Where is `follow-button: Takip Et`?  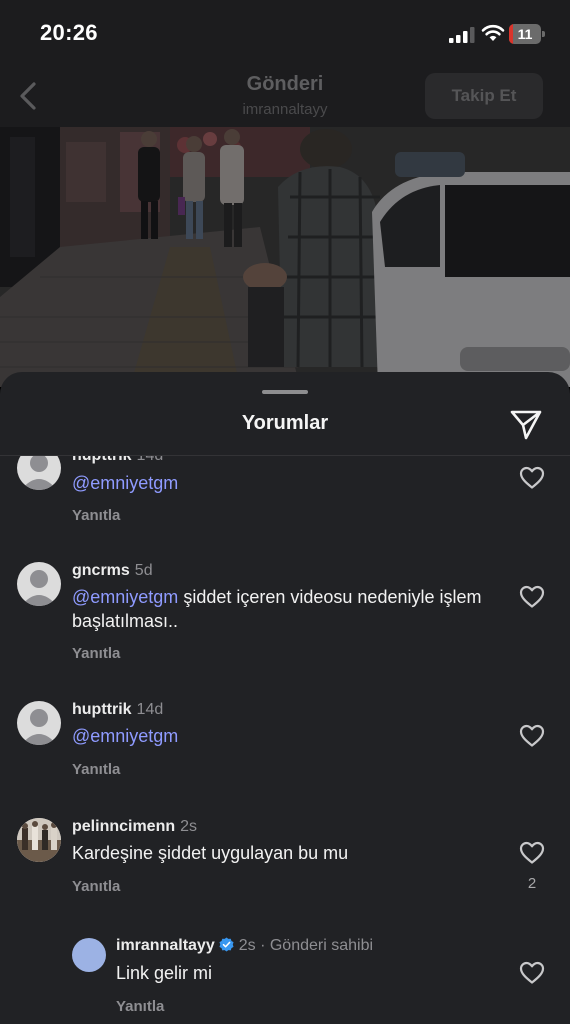
follow-button: Takip Et is located at coordinates (484, 96).